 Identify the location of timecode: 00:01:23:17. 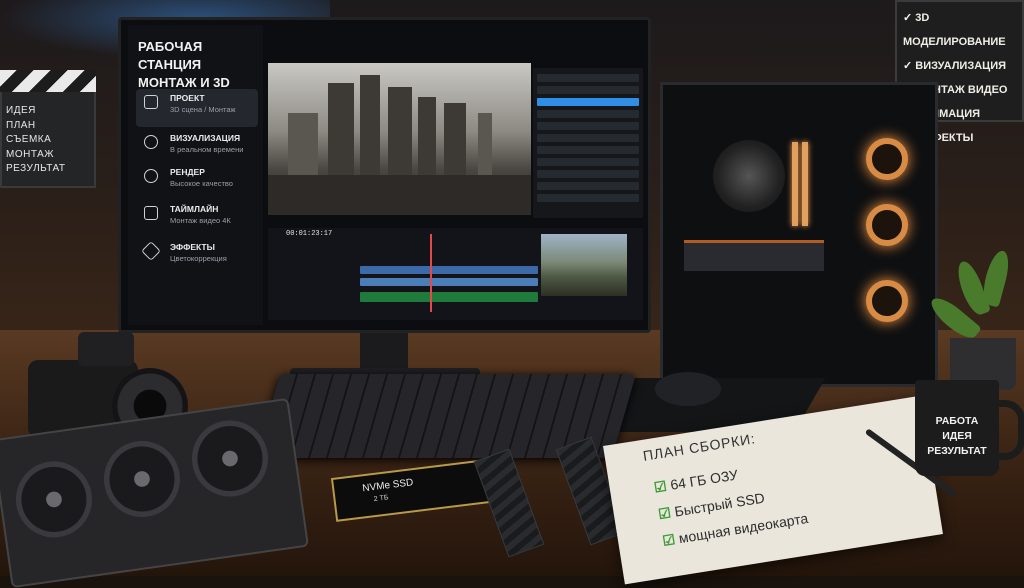
(309, 234).